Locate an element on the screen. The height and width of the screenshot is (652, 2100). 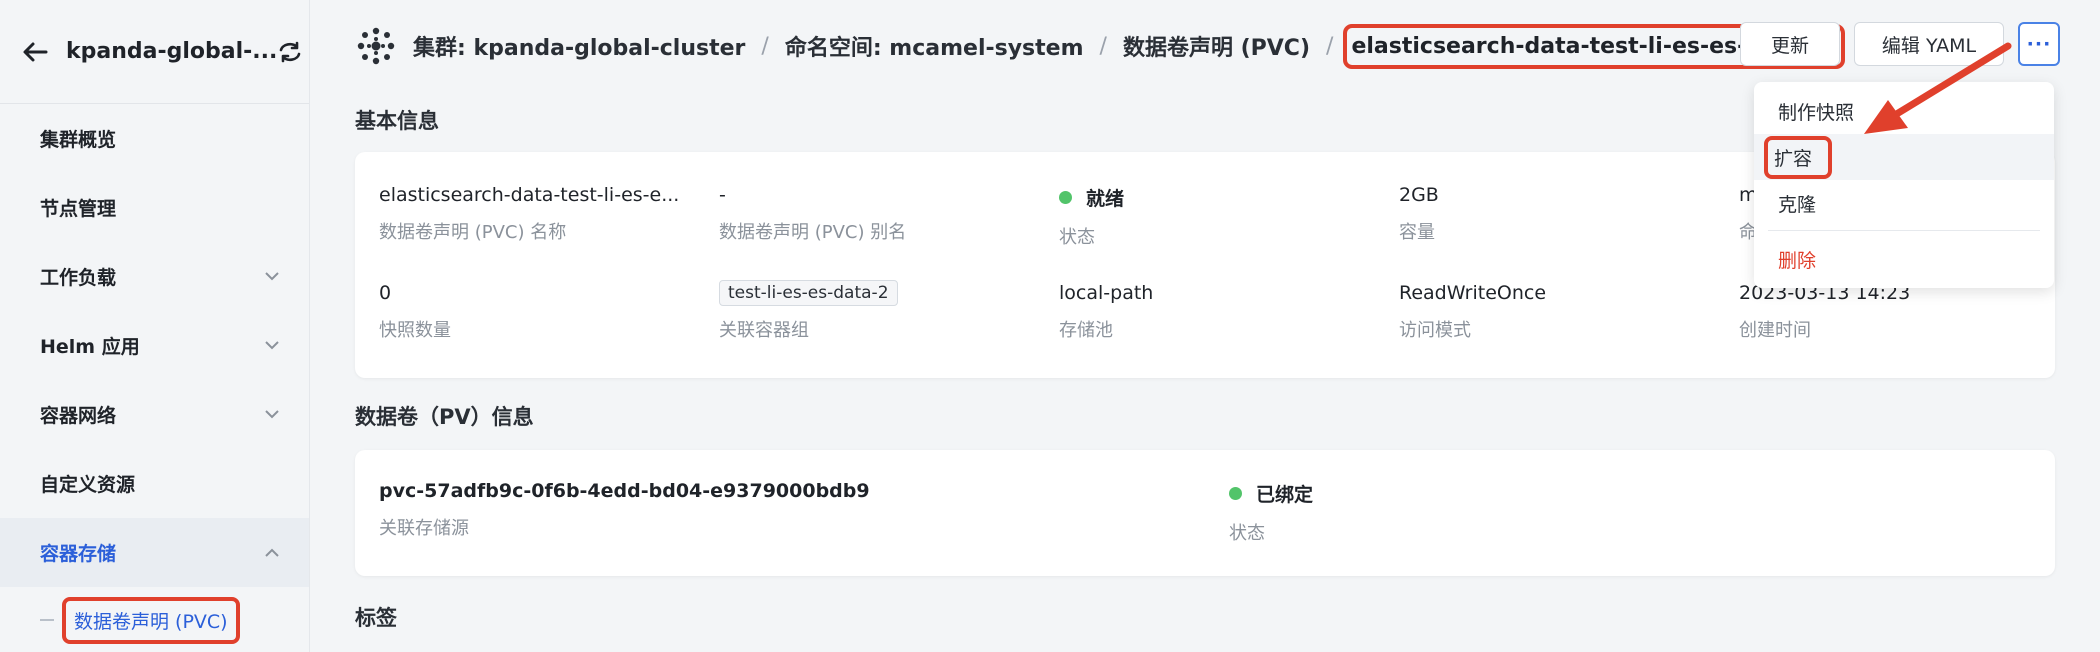
menu-item-create-snapshot: 制作快照 is located at coordinates (1904, 111).